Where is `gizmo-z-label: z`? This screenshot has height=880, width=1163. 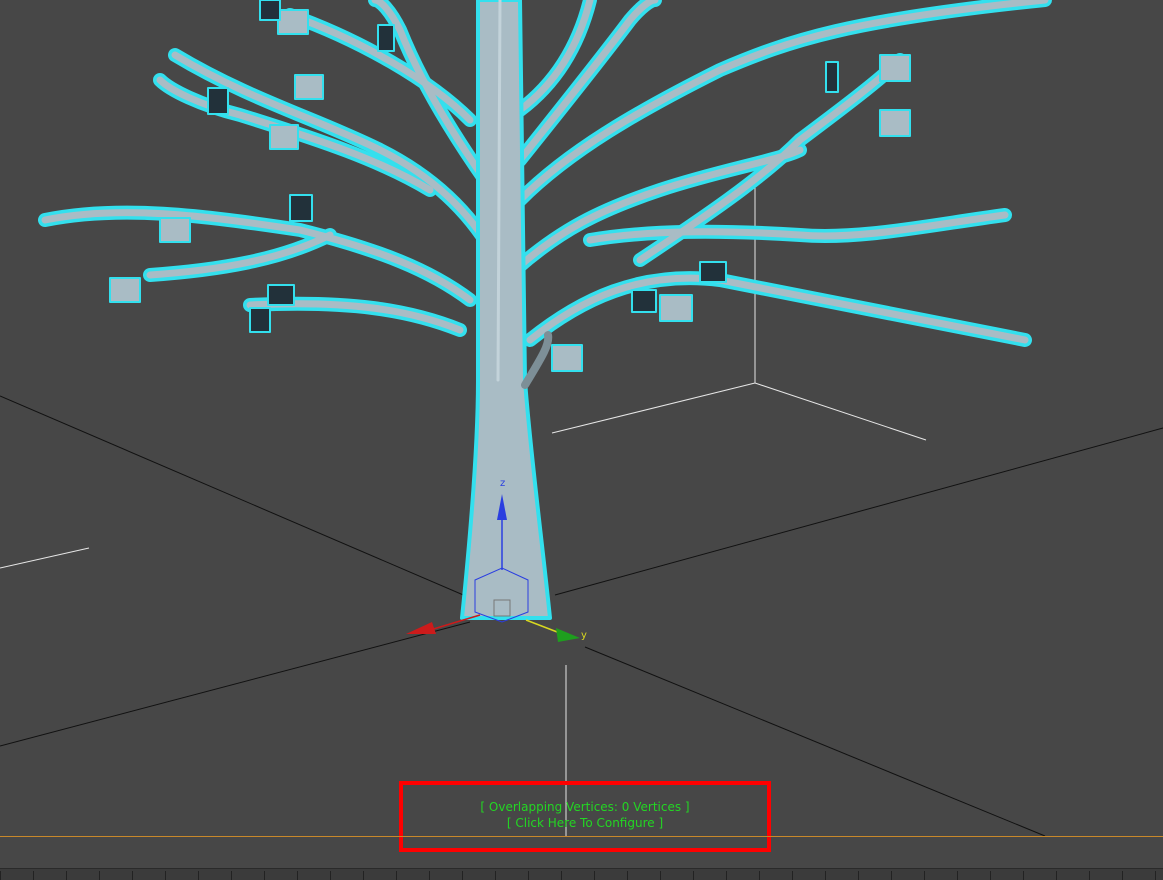 gizmo-z-label: z is located at coordinates (503, 483).